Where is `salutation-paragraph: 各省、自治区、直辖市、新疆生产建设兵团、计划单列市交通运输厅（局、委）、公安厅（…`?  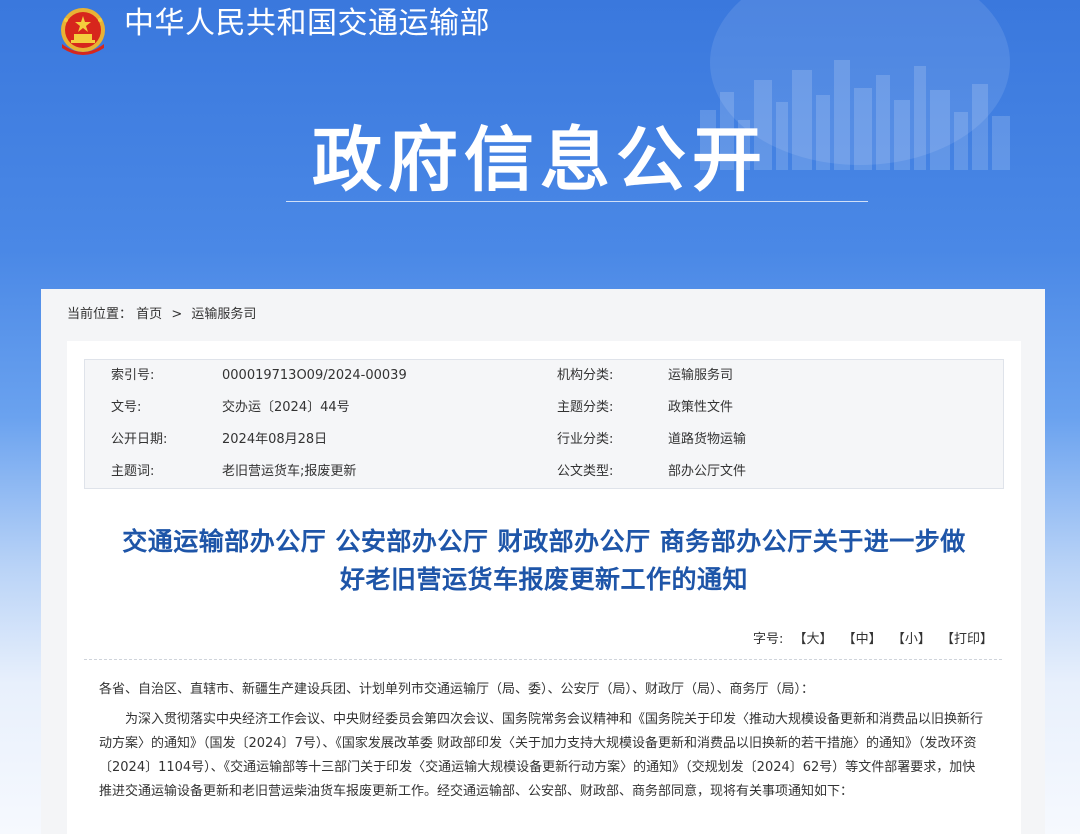 salutation-paragraph: 各省、自治区、直辖市、新疆生产建设兵团、计划单列市交通运输厅（局、委）、公安厅（… is located at coordinates (457, 689).